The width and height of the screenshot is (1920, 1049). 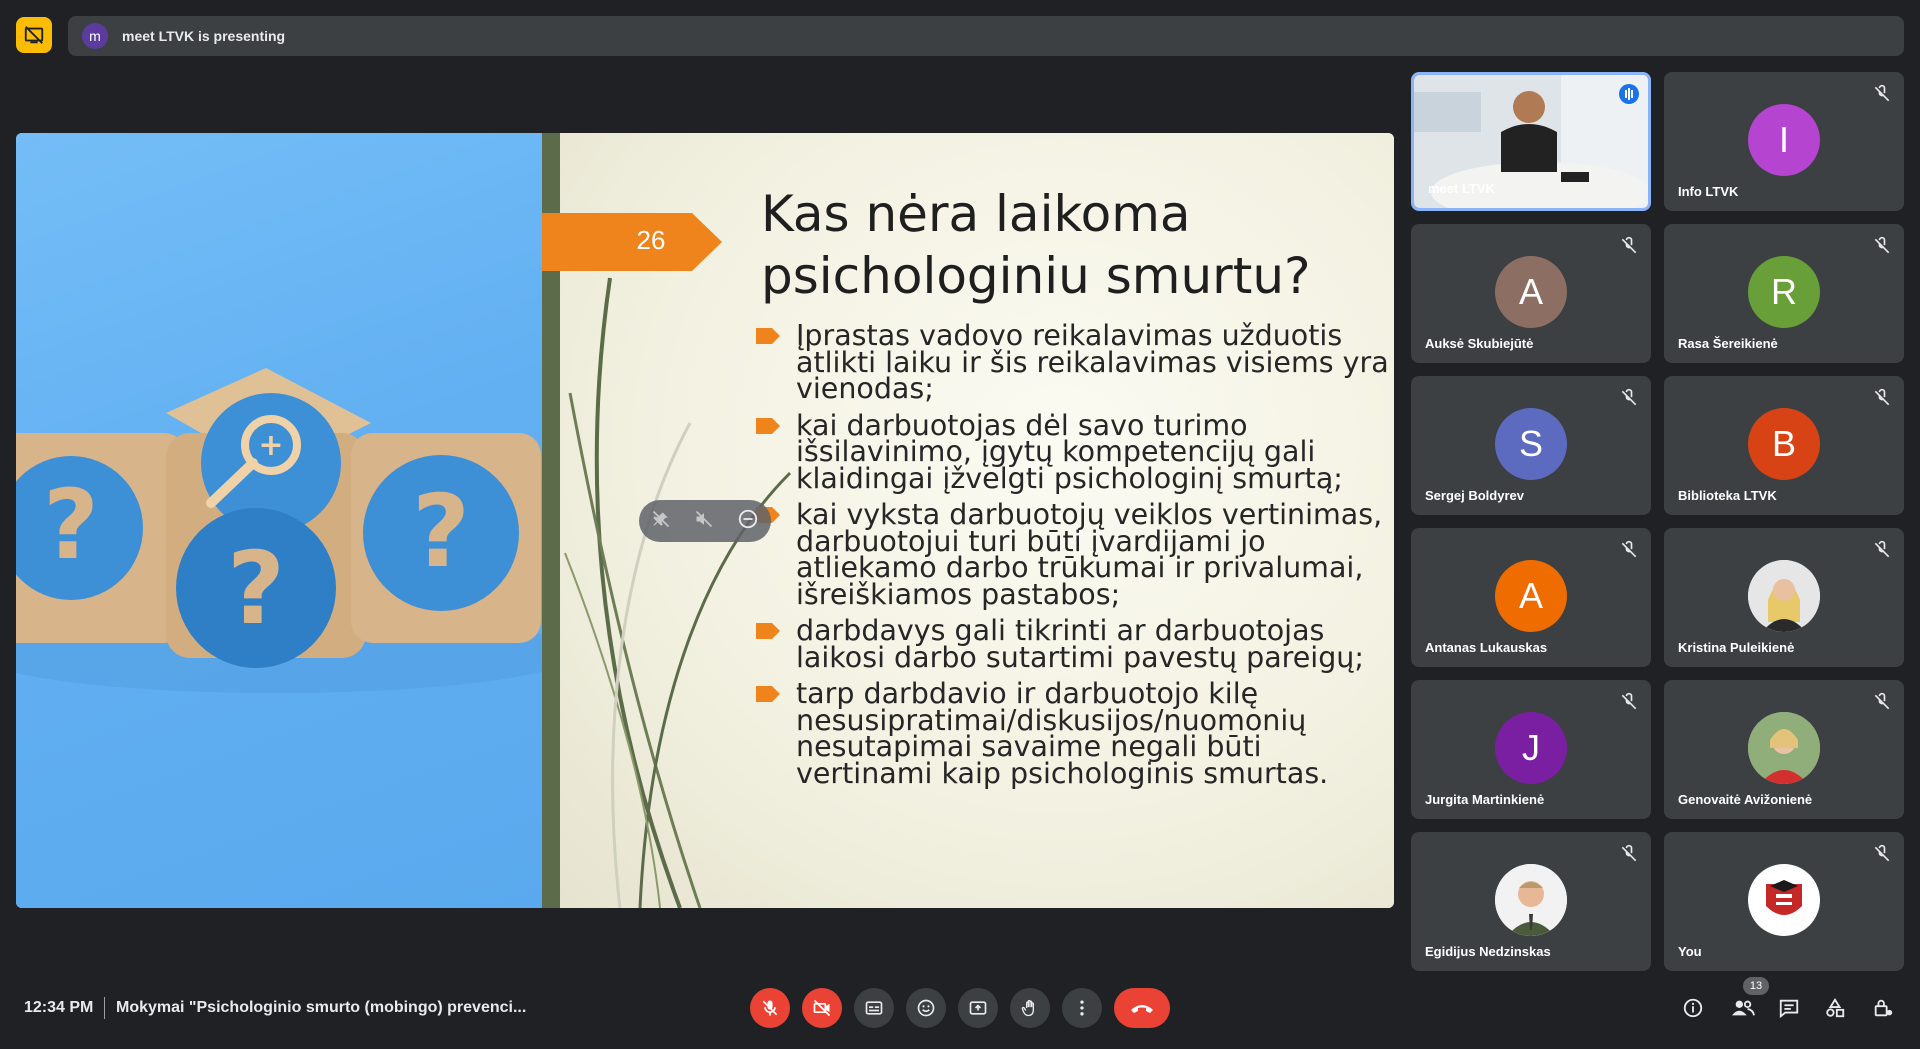 I want to click on participant-tile: Egidijus Nedzinskas, so click(x=1531, y=901).